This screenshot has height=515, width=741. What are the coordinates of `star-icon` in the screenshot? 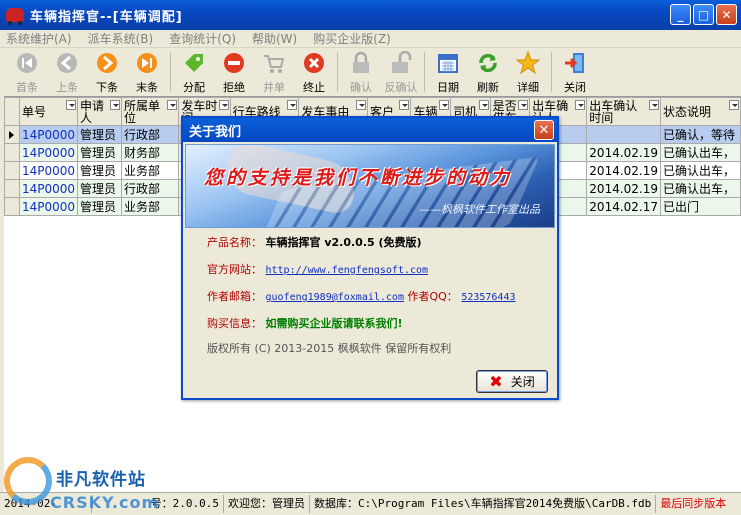 It's located at (528, 63).